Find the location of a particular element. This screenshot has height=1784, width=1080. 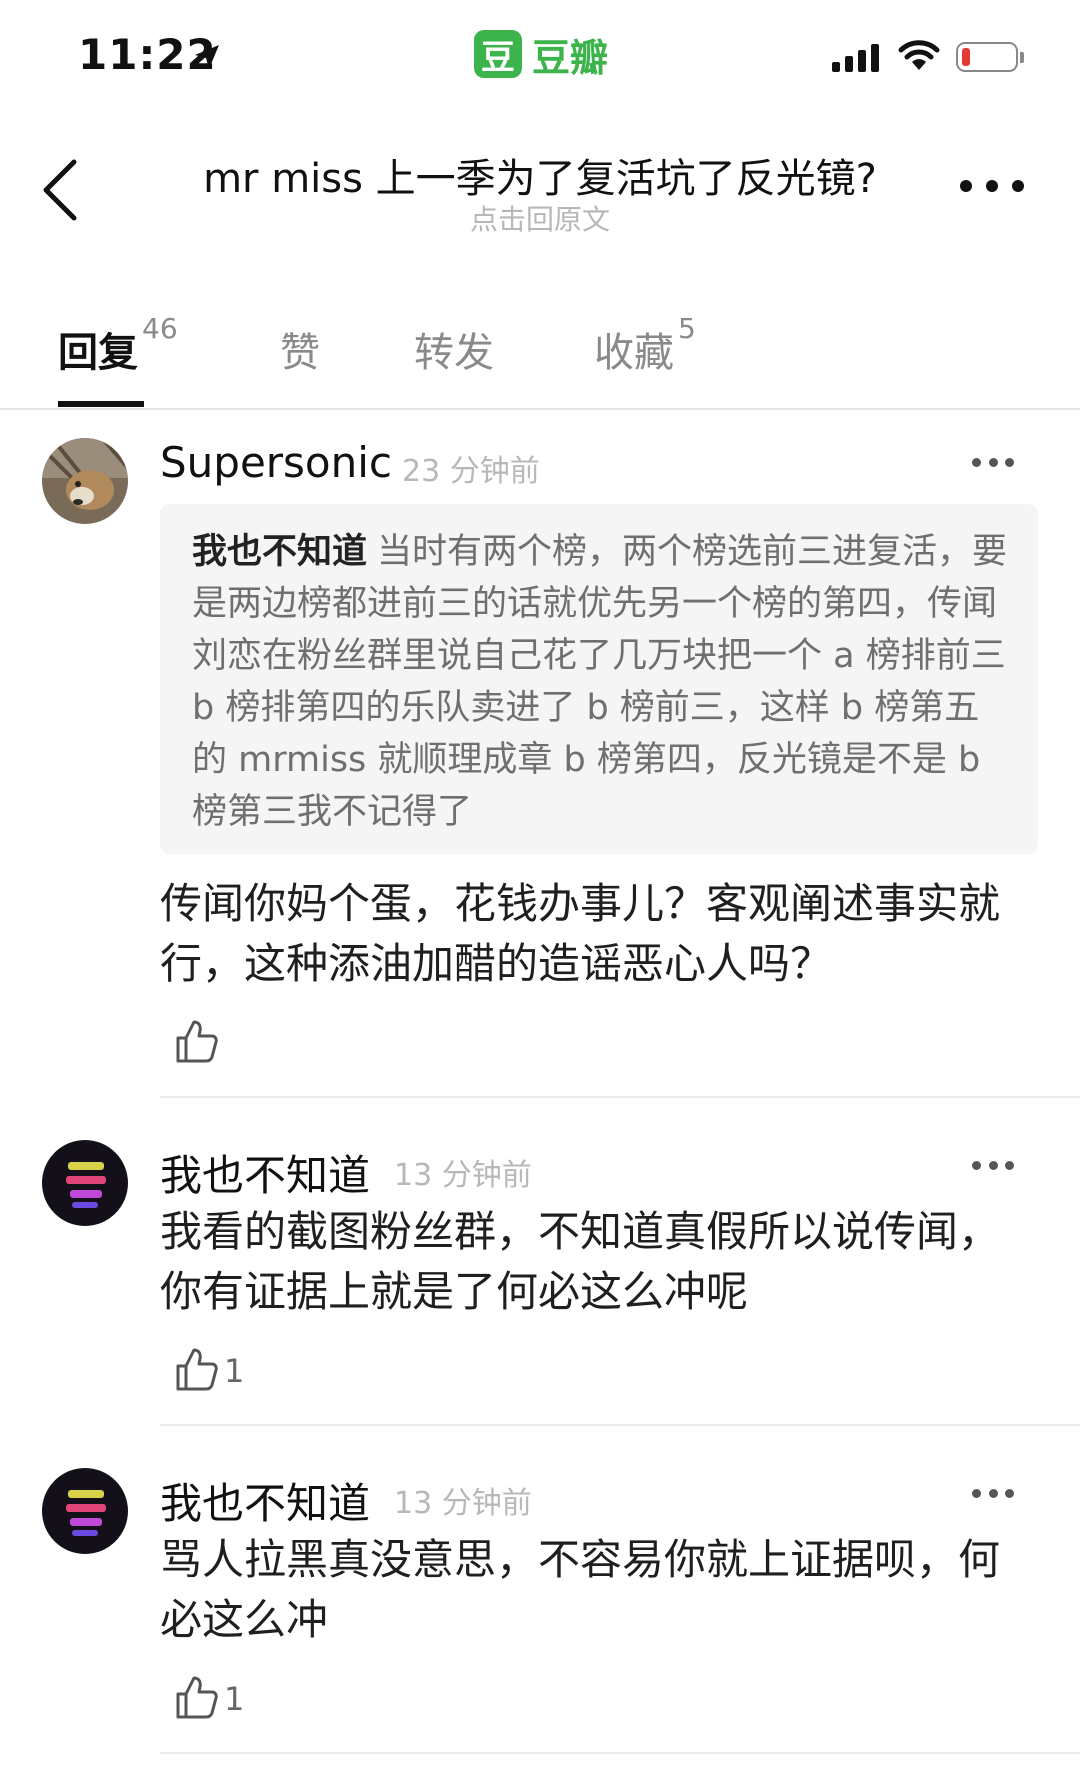

battery-icon is located at coordinates (987, 57).